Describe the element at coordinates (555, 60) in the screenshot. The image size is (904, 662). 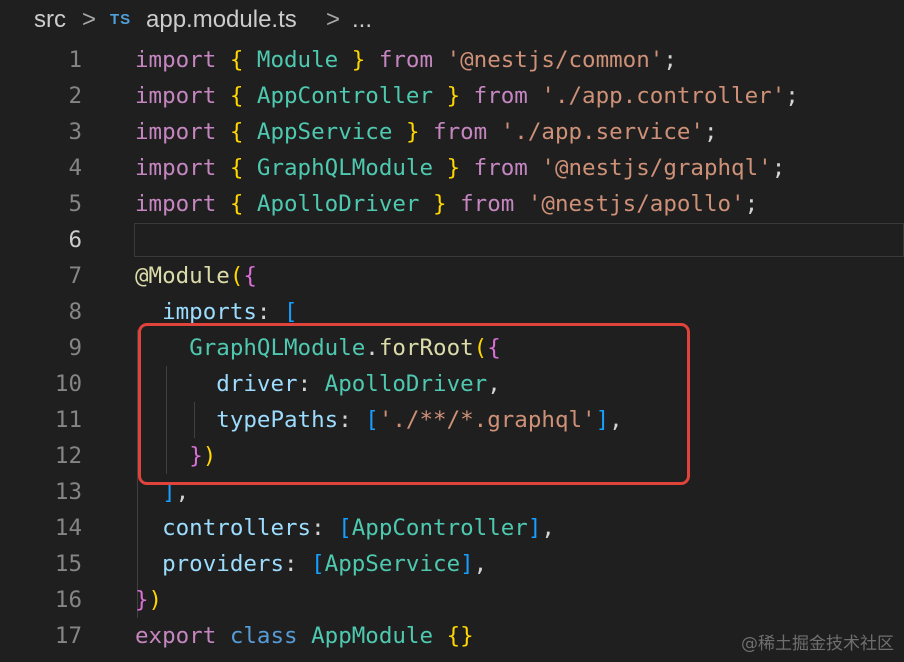
I see `code-token: '@nestjs/common'` at that location.